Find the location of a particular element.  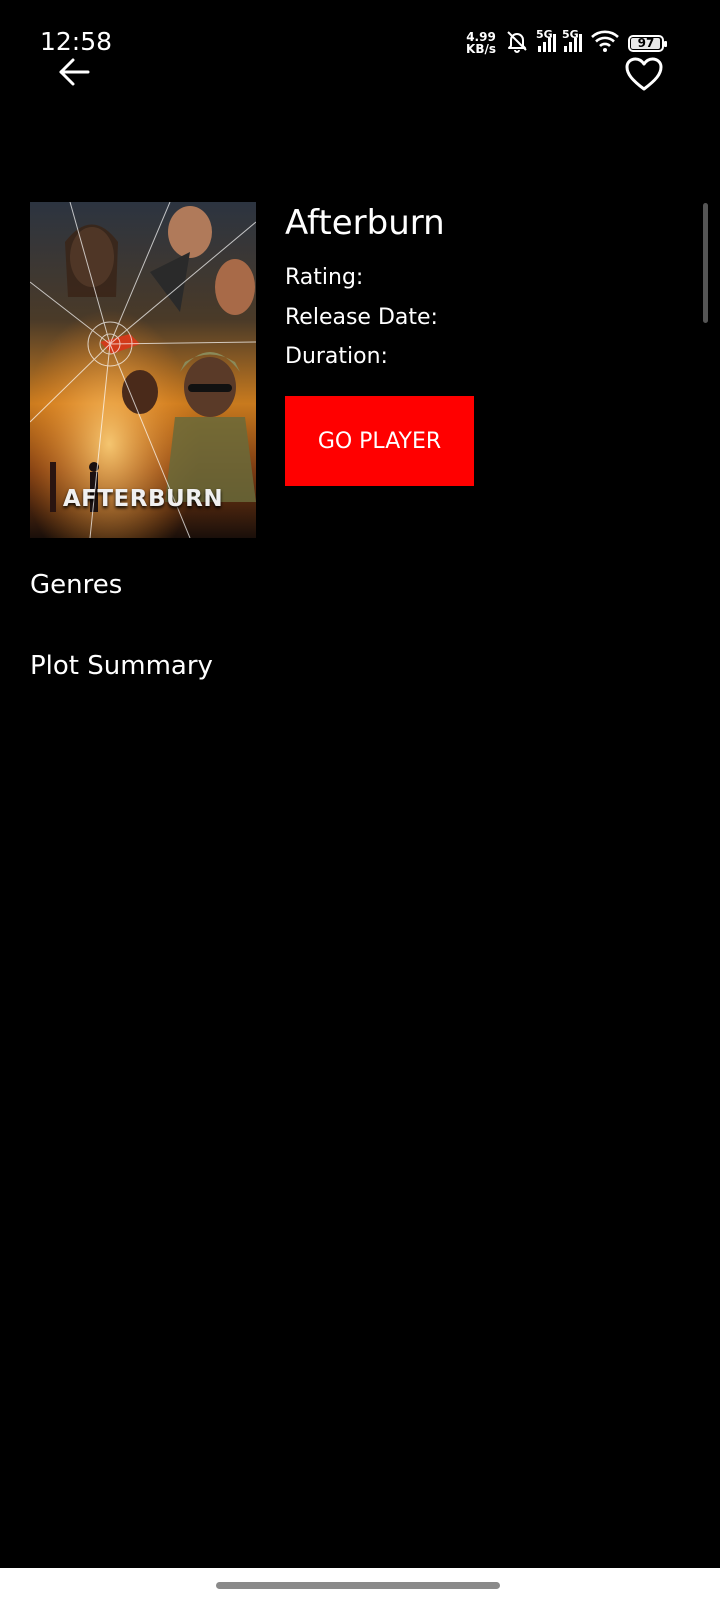

network-speed-unit: KB/s is located at coordinates (481, 49).